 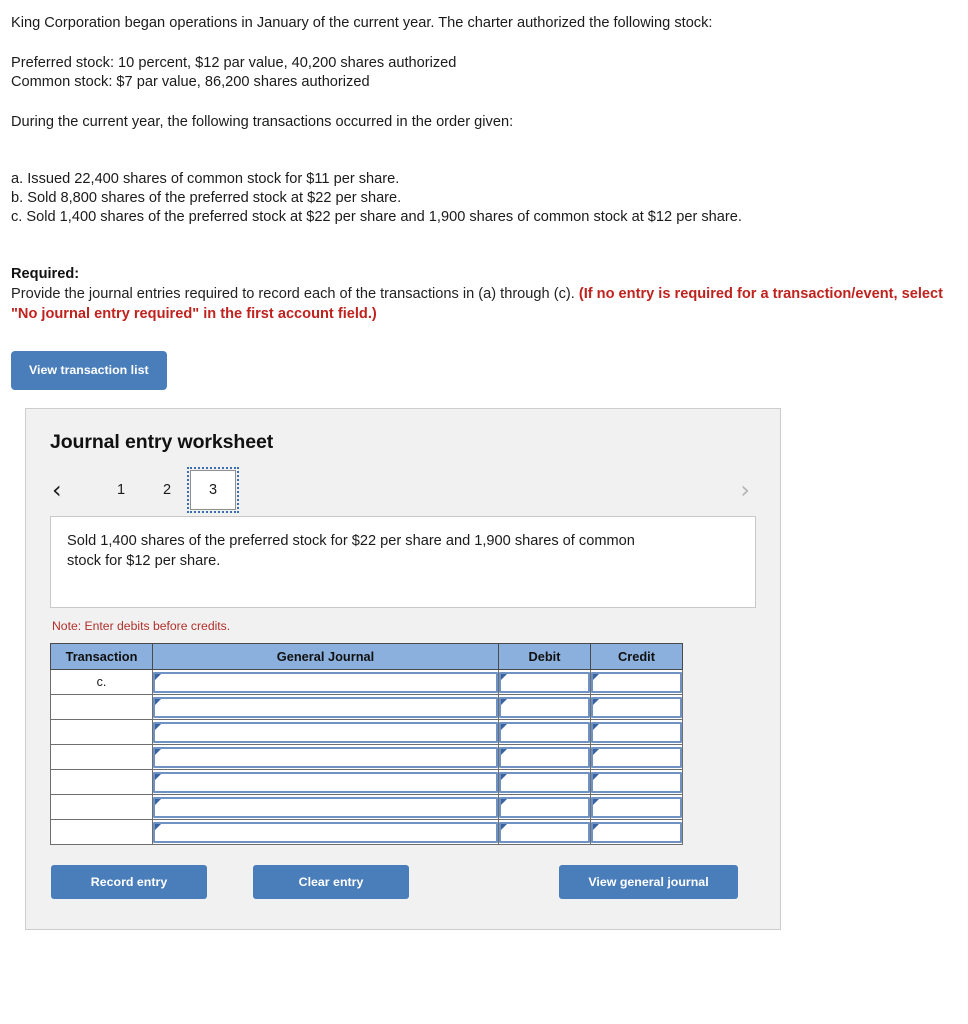 I want to click on column-header-transaction: Transaction, so click(x=101, y=657).